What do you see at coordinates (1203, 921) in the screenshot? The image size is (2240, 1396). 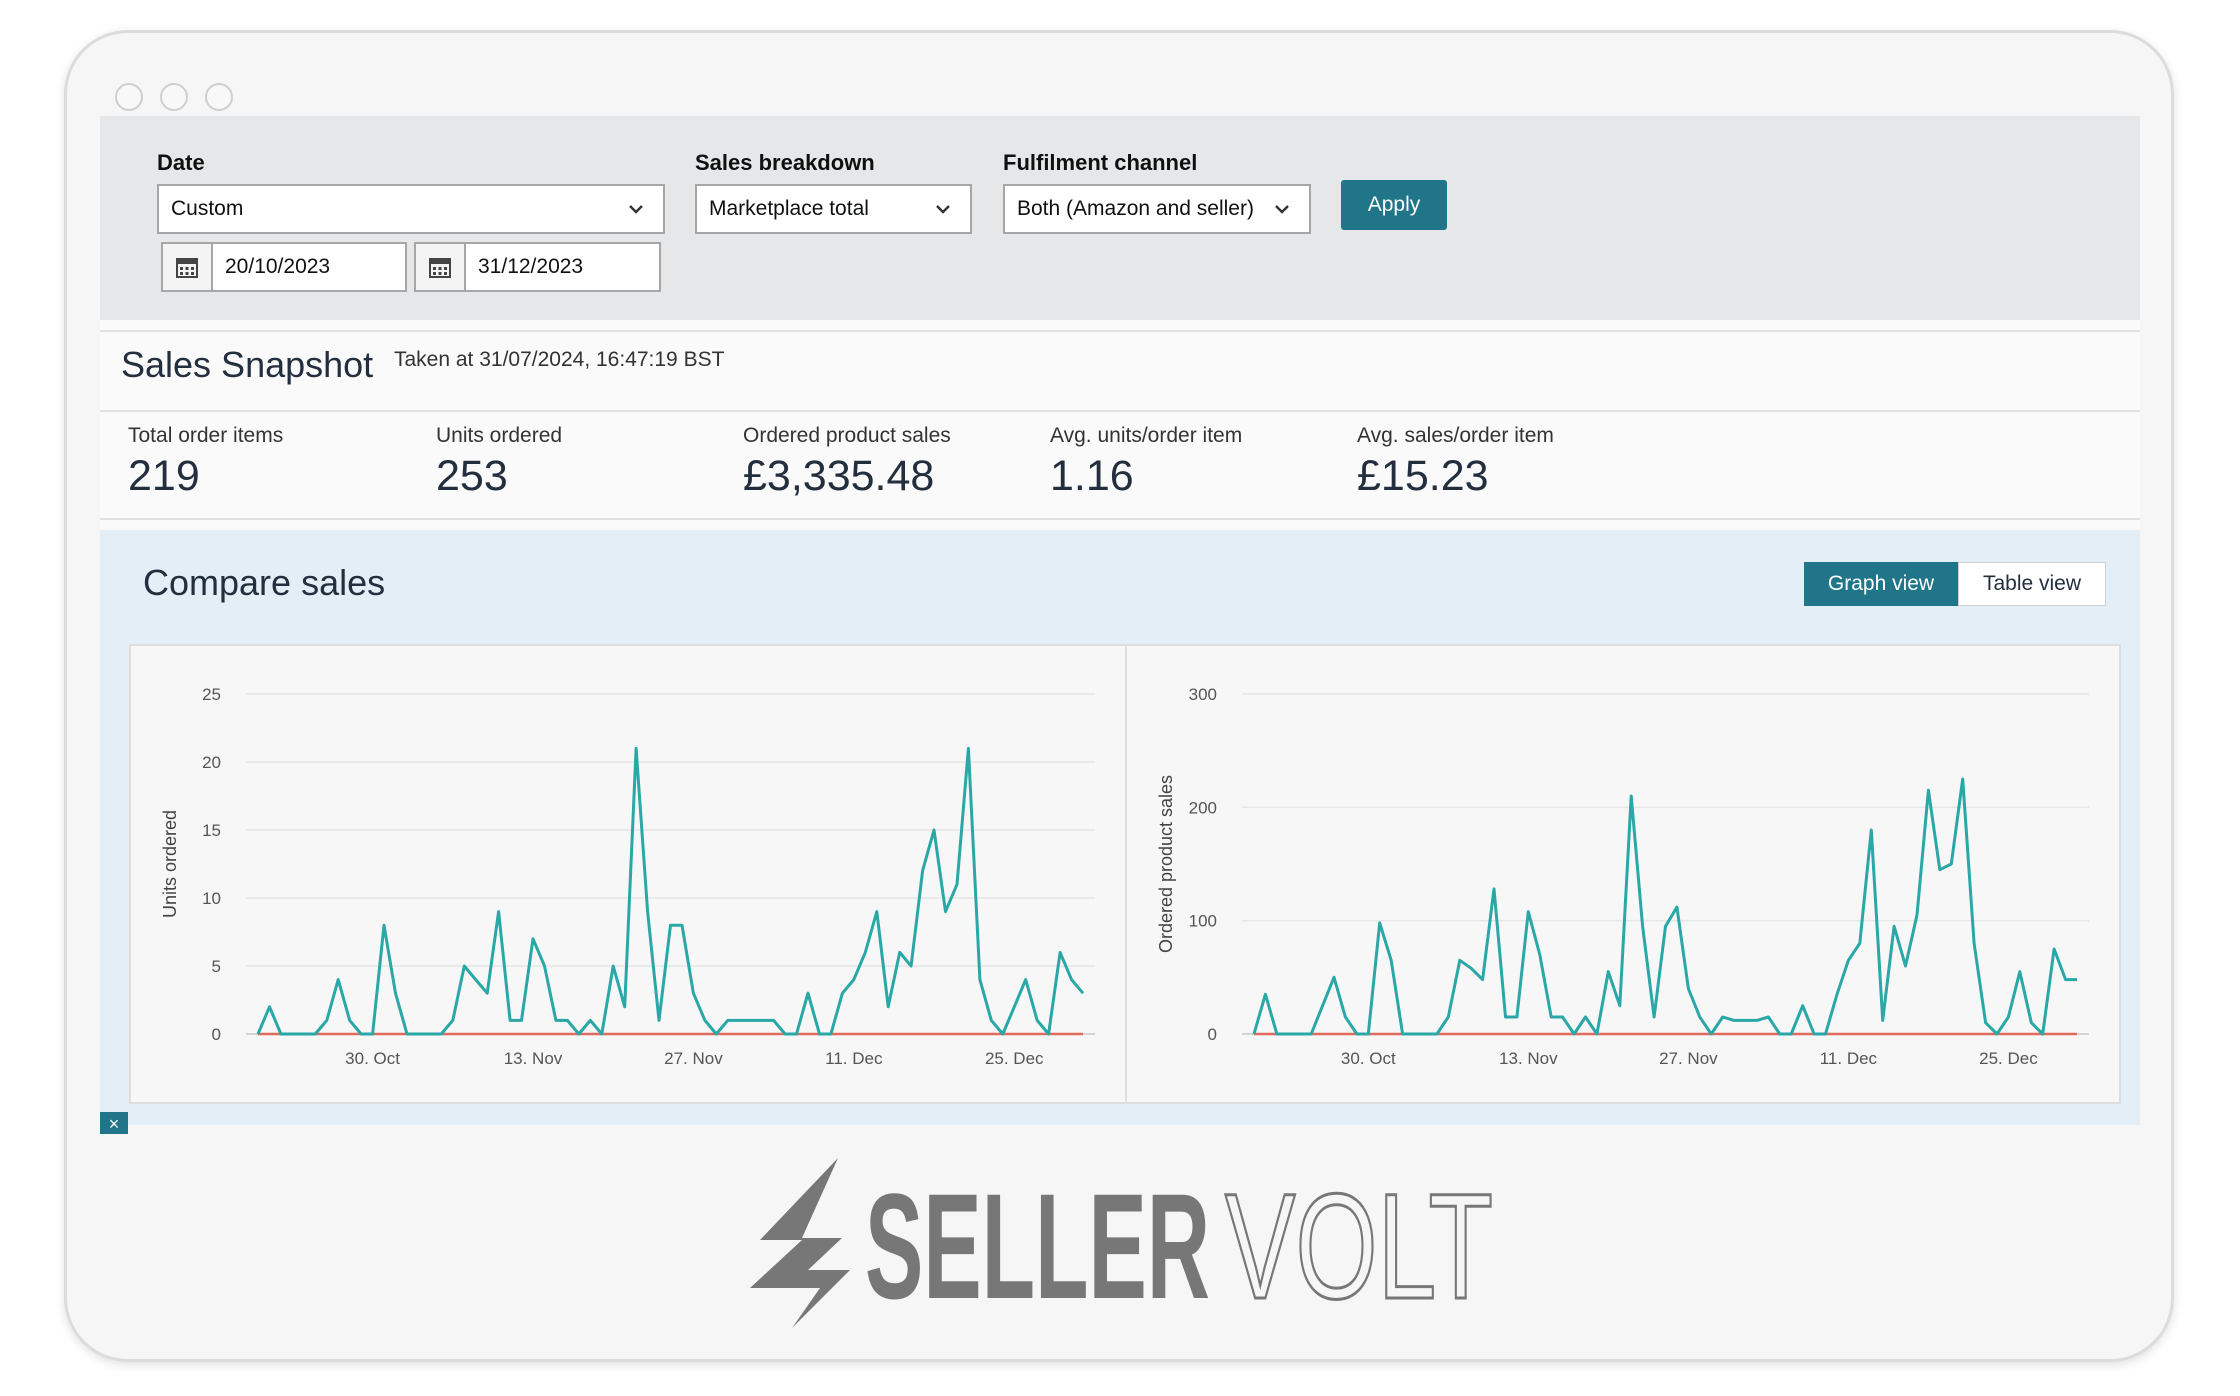 I see `y-tick-label: 100` at bounding box center [1203, 921].